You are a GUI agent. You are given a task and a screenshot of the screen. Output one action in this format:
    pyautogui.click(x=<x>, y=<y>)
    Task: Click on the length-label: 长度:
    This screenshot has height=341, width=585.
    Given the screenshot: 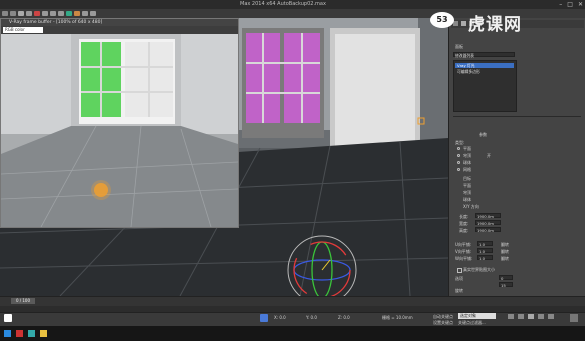 What is the action you would take?
    pyautogui.click(x=464, y=216)
    